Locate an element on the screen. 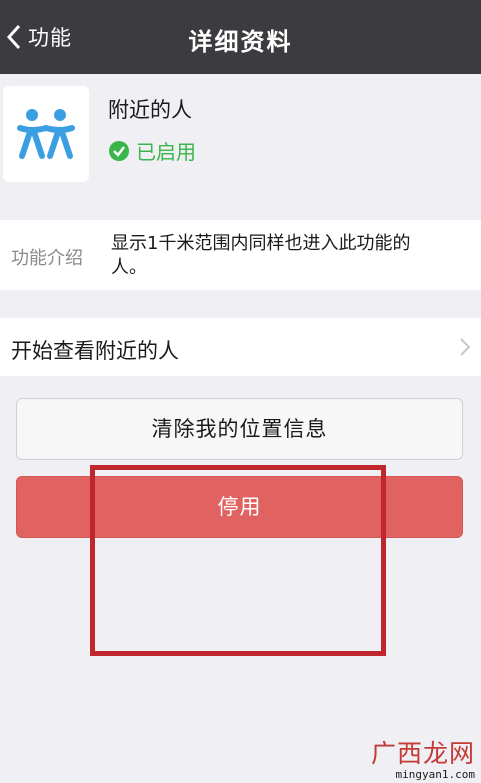  page-title: 详细资料 is located at coordinates (240, 42).